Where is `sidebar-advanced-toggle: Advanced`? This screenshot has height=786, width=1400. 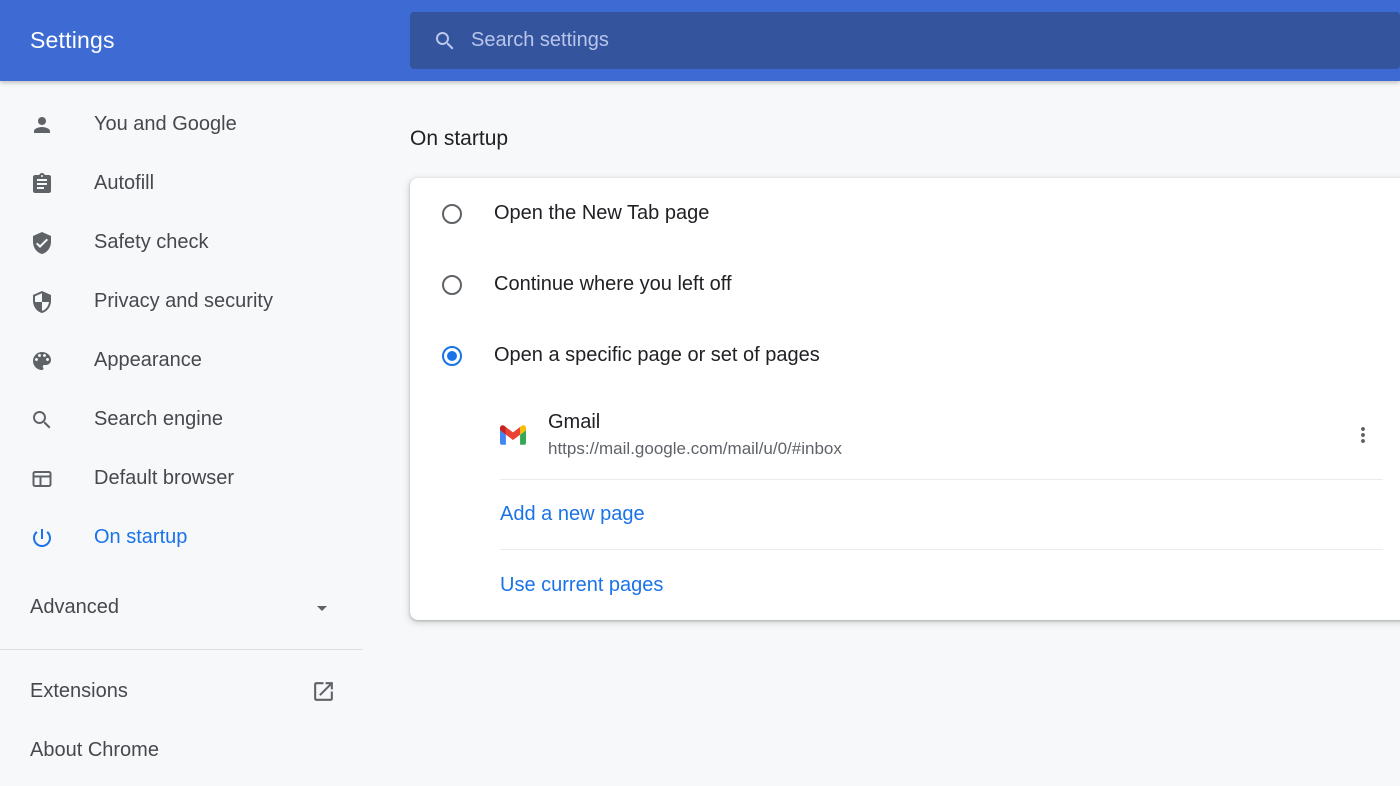 sidebar-advanced-toggle: Advanced is located at coordinates (181, 607).